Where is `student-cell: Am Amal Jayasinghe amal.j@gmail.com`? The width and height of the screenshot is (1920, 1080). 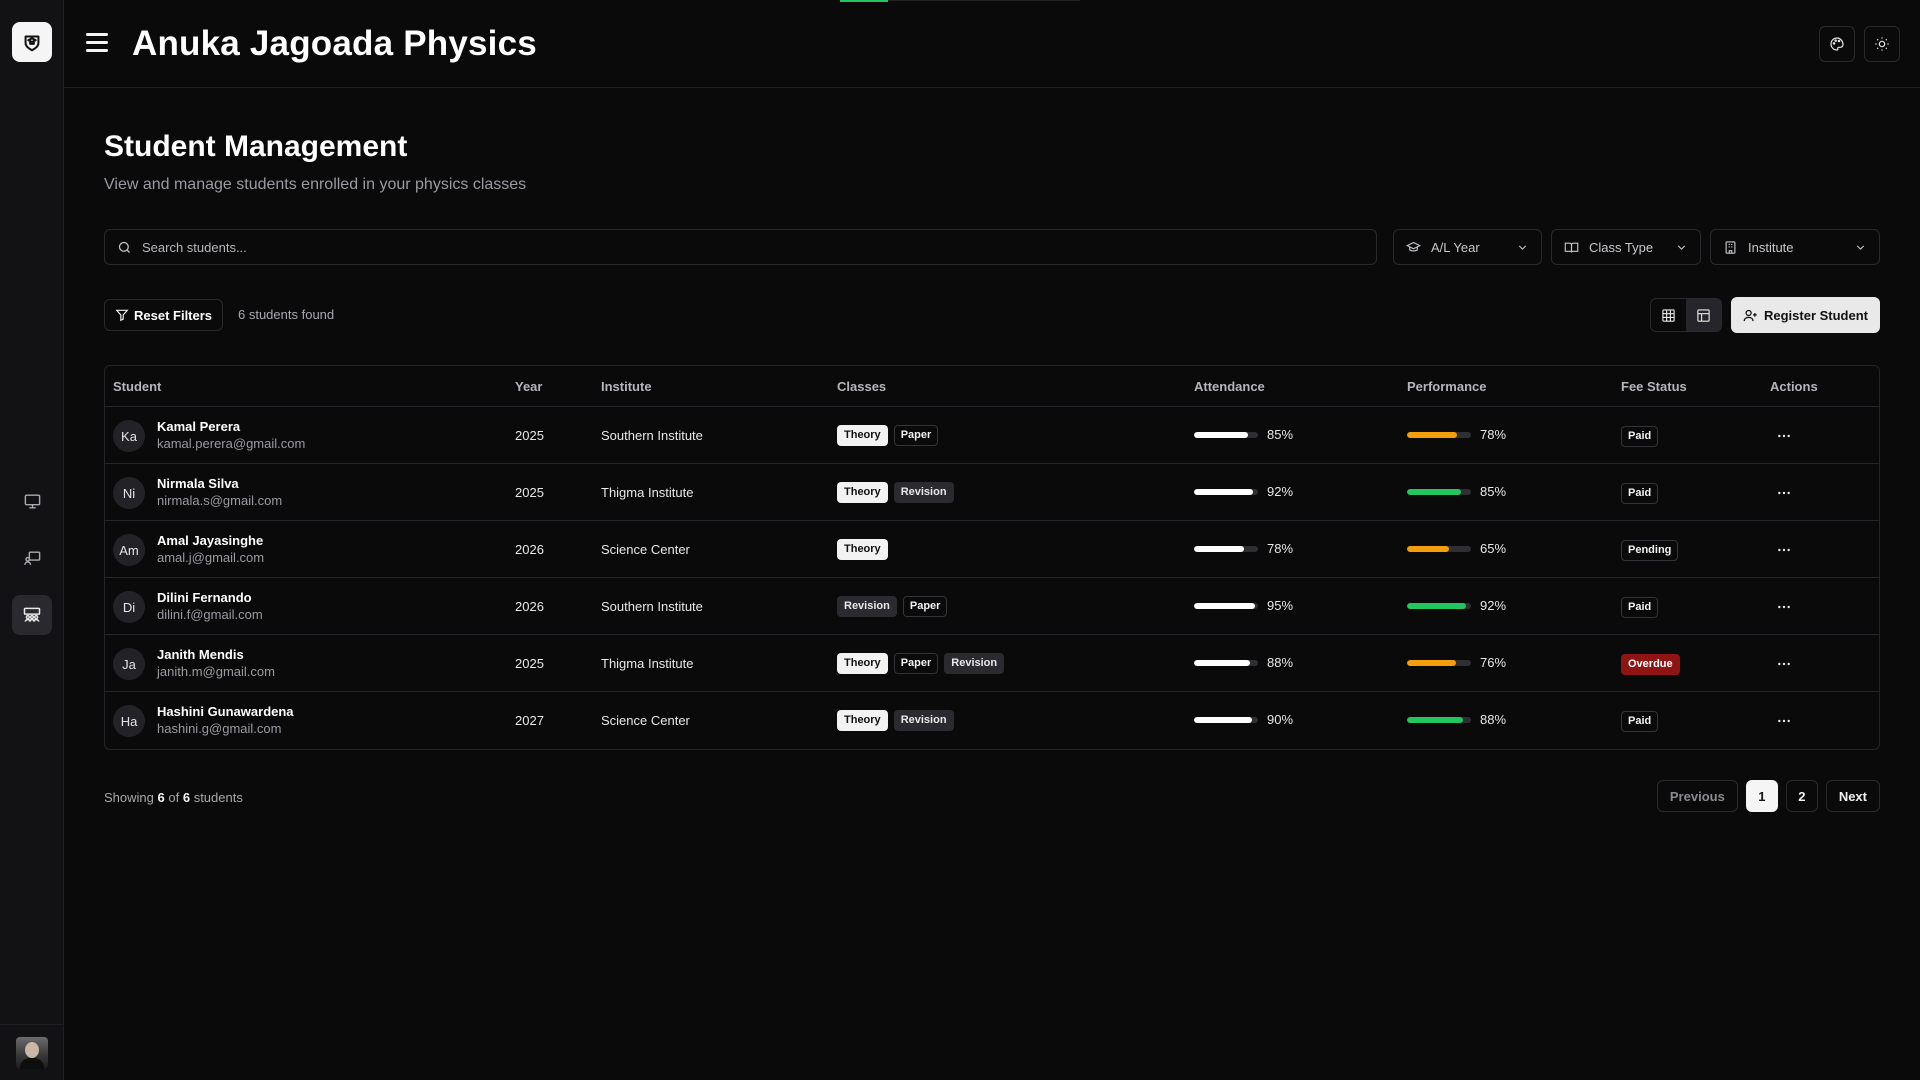 student-cell: Am Amal Jayasinghe amal.j@gmail.com is located at coordinates (188, 550).